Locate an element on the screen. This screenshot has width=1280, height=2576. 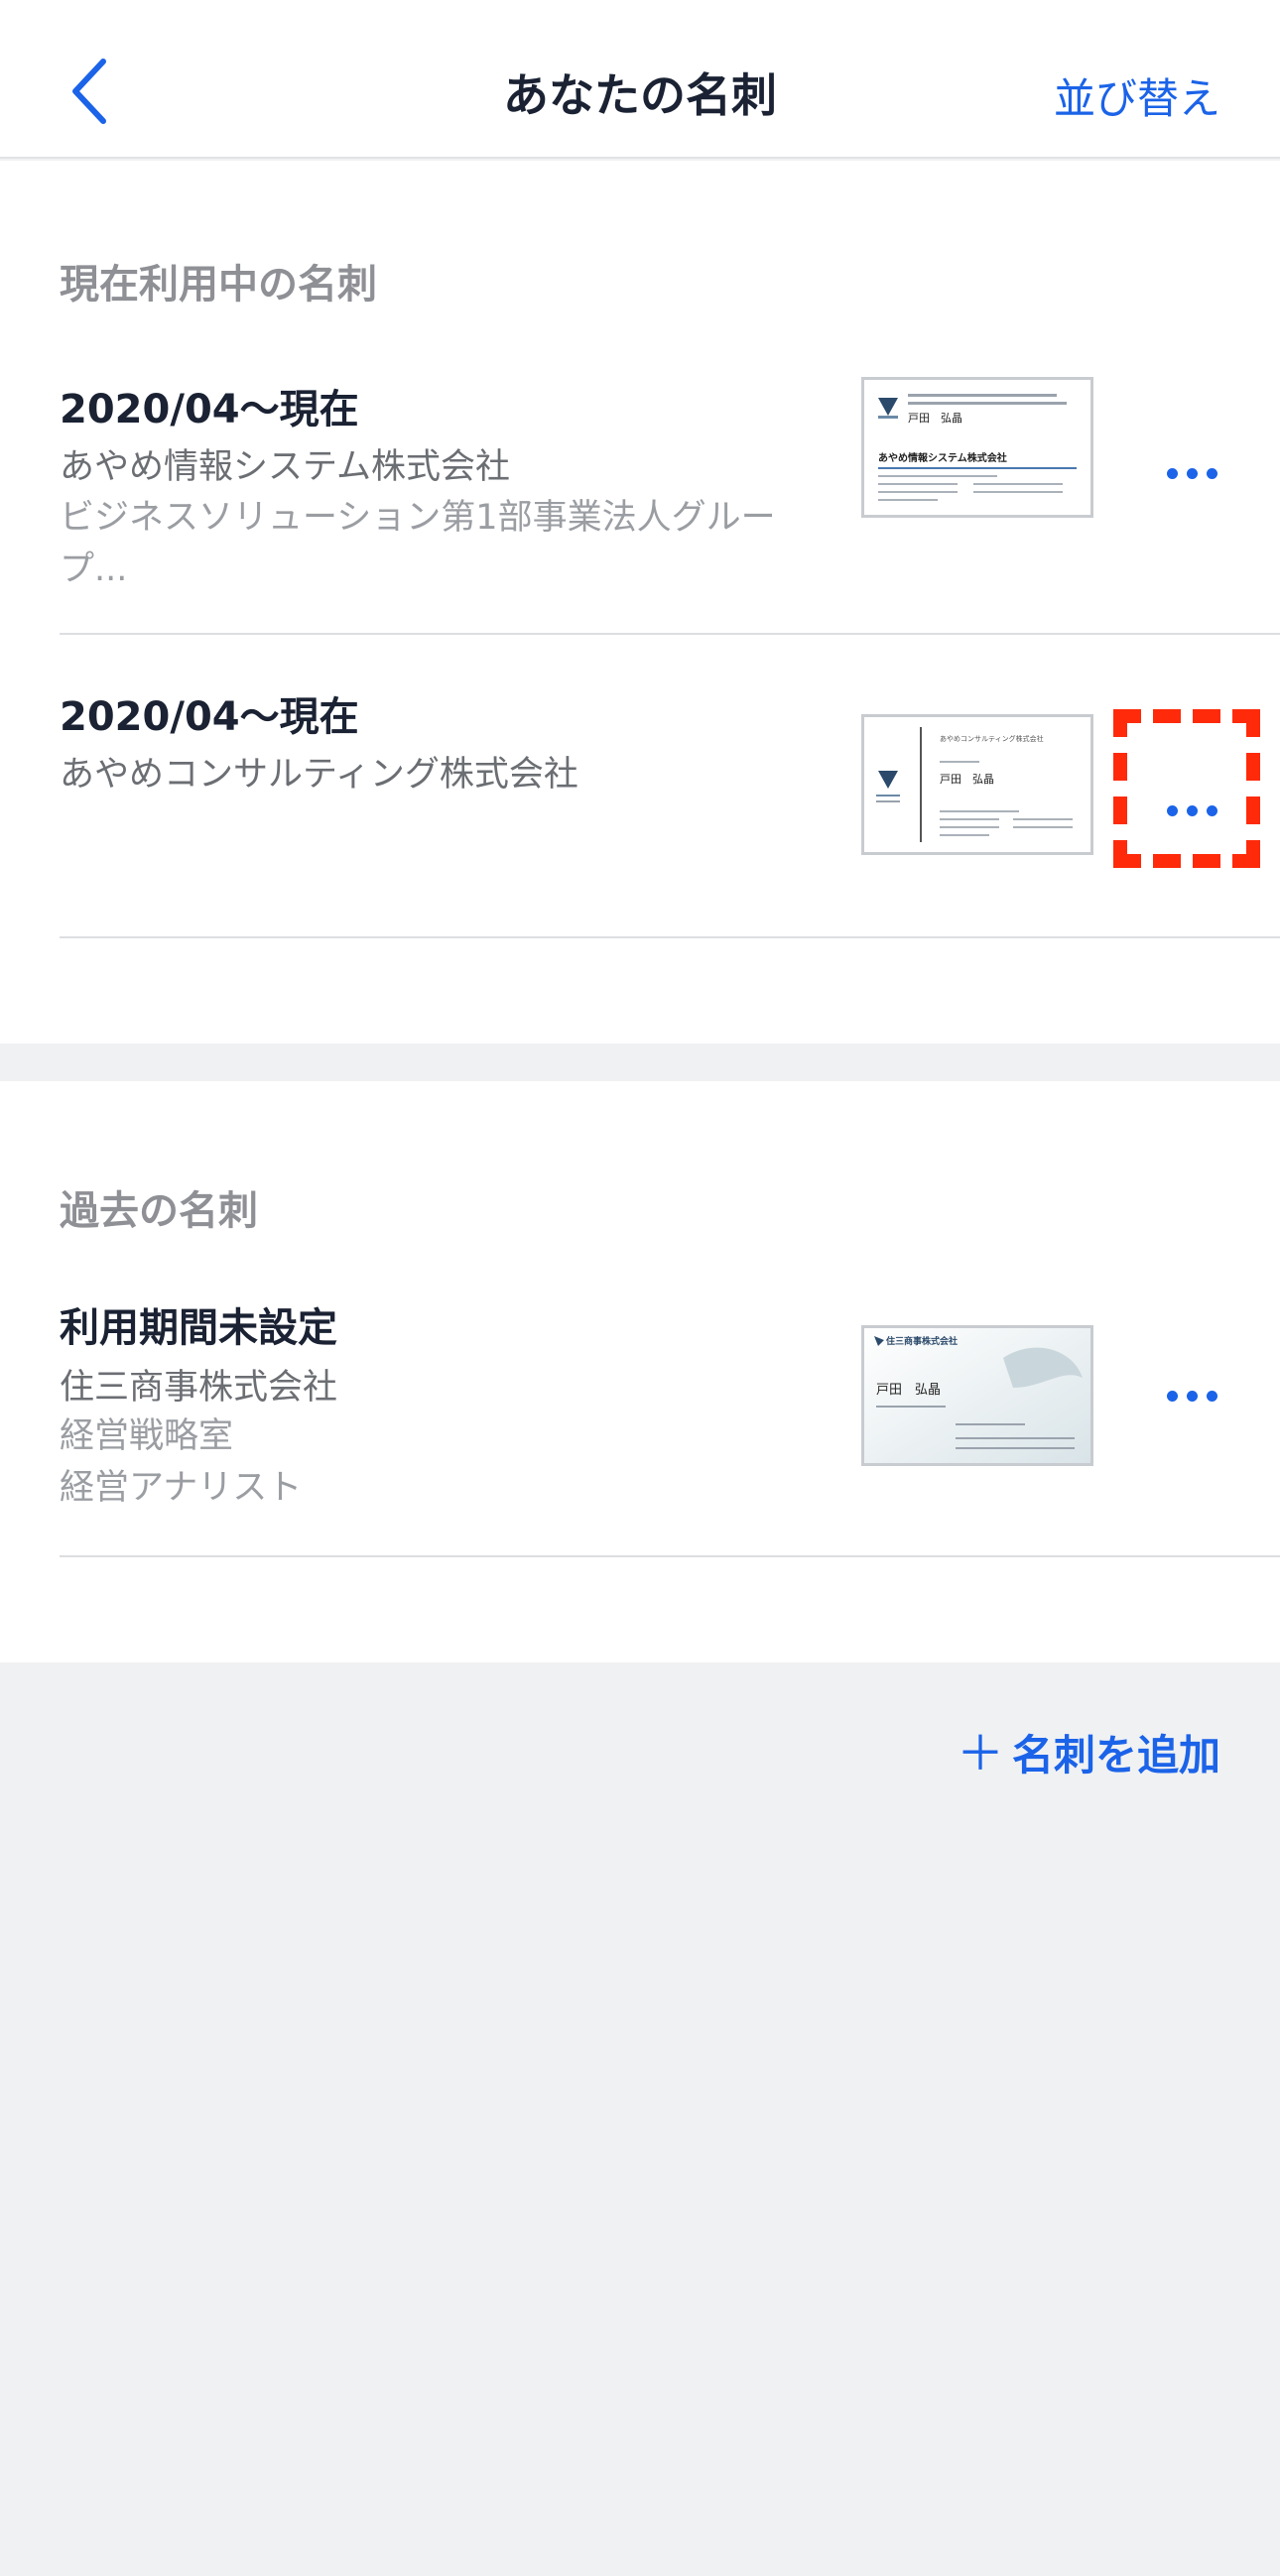
plus-icon: ＋ is located at coordinates (980, 1753).